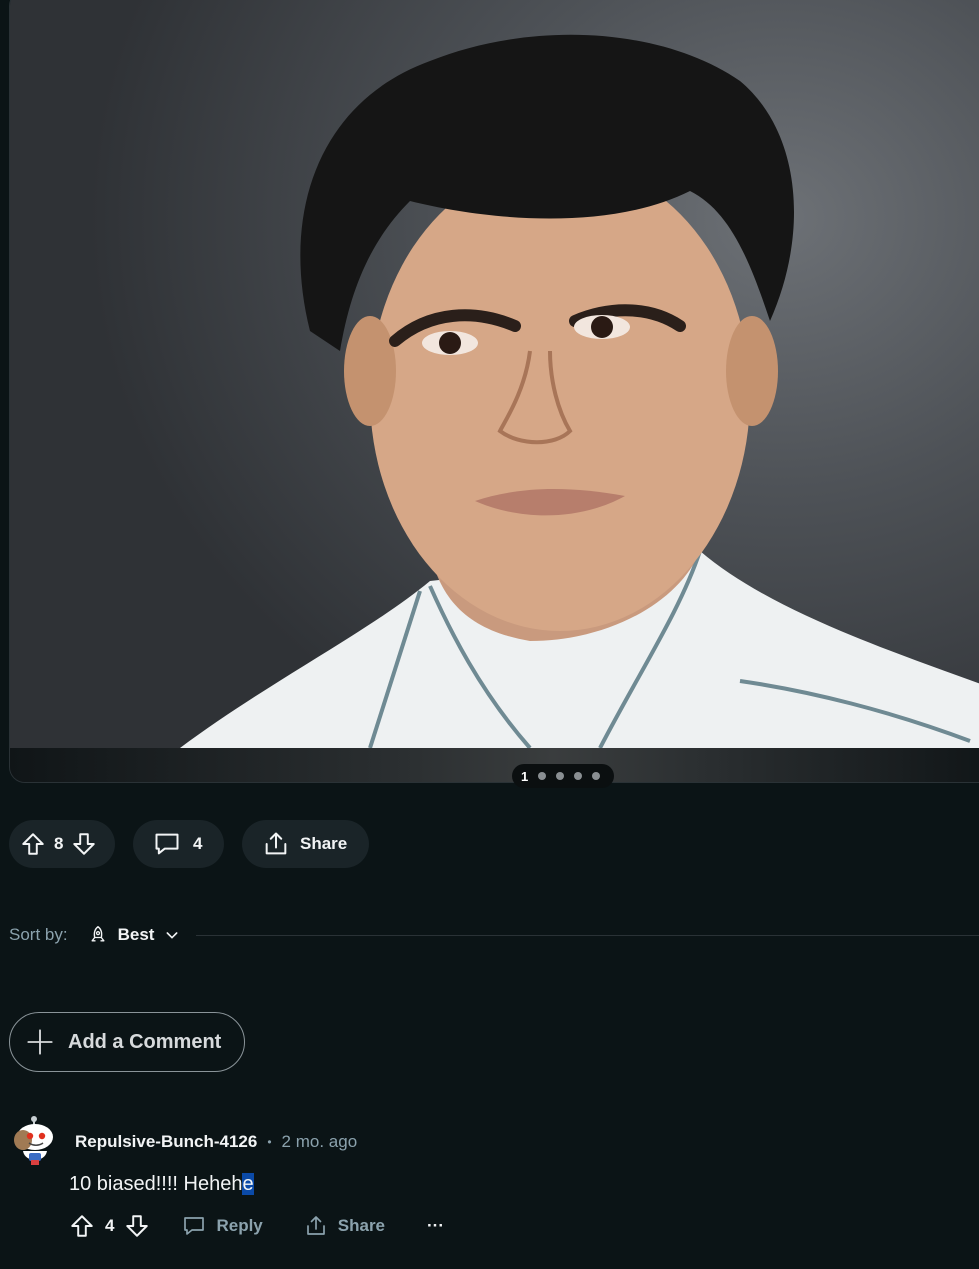 The height and width of the screenshot is (1269, 979). What do you see at coordinates (320, 1142) in the screenshot?
I see `comment-timestamp: 2 mo. ago` at bounding box center [320, 1142].